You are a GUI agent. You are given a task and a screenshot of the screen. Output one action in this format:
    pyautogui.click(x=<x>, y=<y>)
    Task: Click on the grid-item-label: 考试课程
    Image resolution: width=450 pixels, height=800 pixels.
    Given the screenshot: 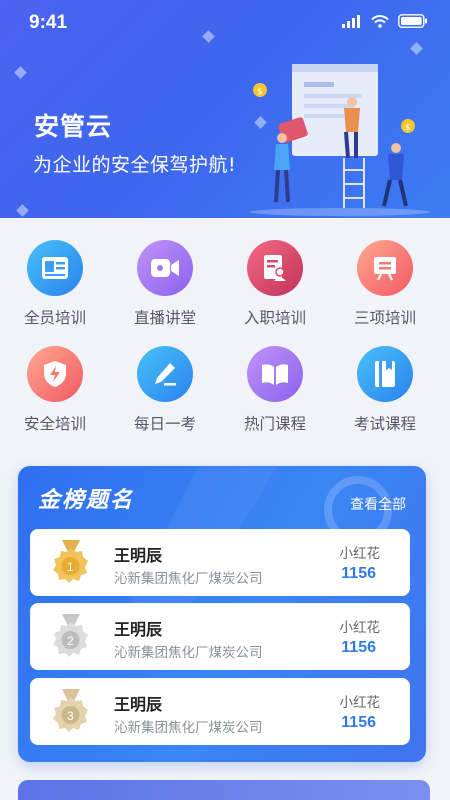 What is the action you would take?
    pyautogui.click(x=384, y=424)
    